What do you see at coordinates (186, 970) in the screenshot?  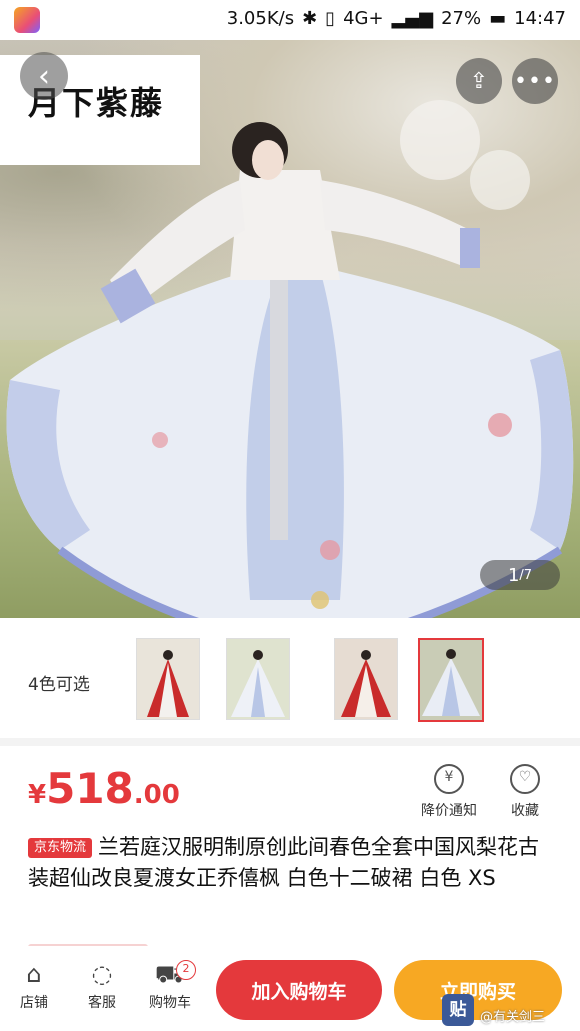 I see `cart-count-badge: 2` at bounding box center [186, 970].